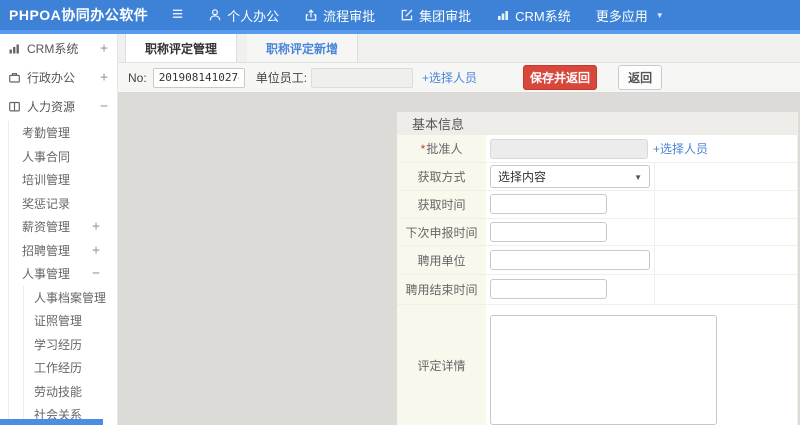 The image size is (800, 425). I want to click on sidebar-item-rewards: 奖惩记录, so click(63, 204).